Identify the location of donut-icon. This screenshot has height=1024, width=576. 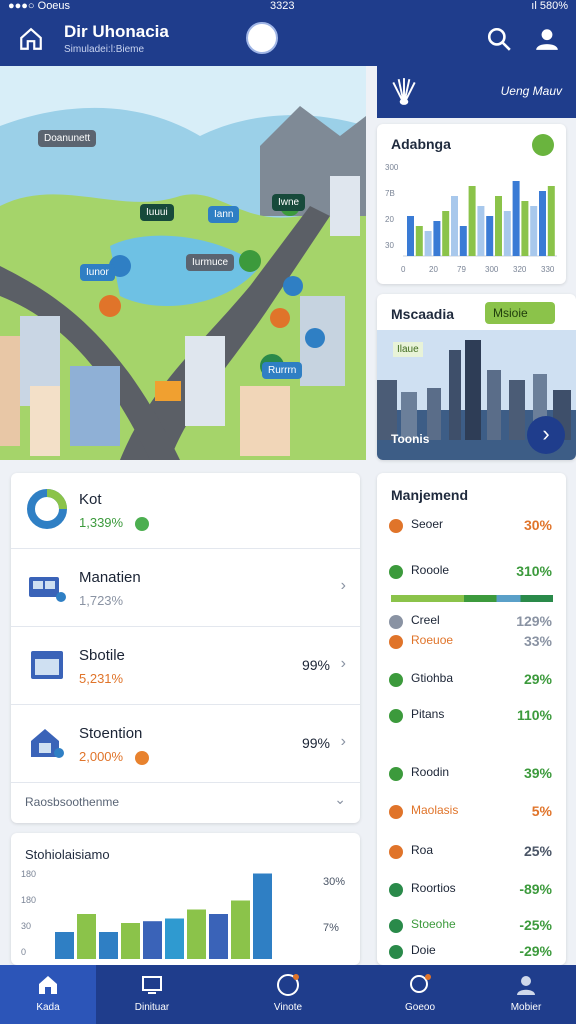
(47, 509).